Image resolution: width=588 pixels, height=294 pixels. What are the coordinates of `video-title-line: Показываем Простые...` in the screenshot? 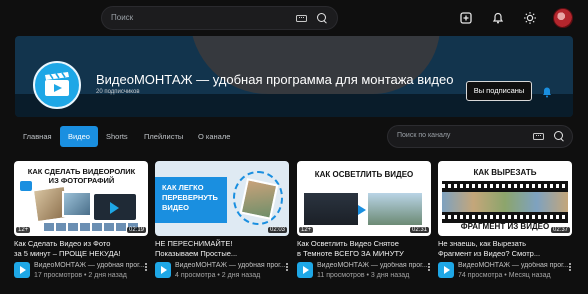 It's located at (196, 253).